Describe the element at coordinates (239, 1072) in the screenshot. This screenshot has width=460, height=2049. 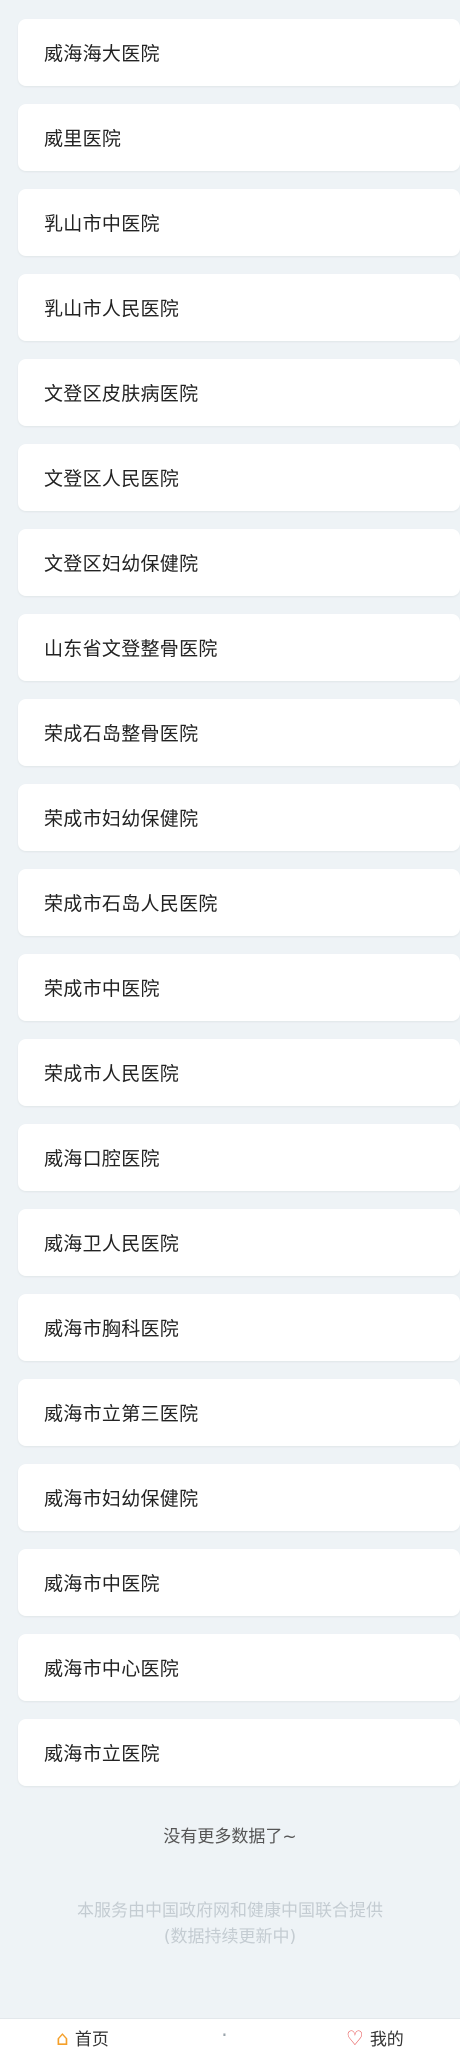
I see `hospital-item: 荣成市人民医院` at that location.